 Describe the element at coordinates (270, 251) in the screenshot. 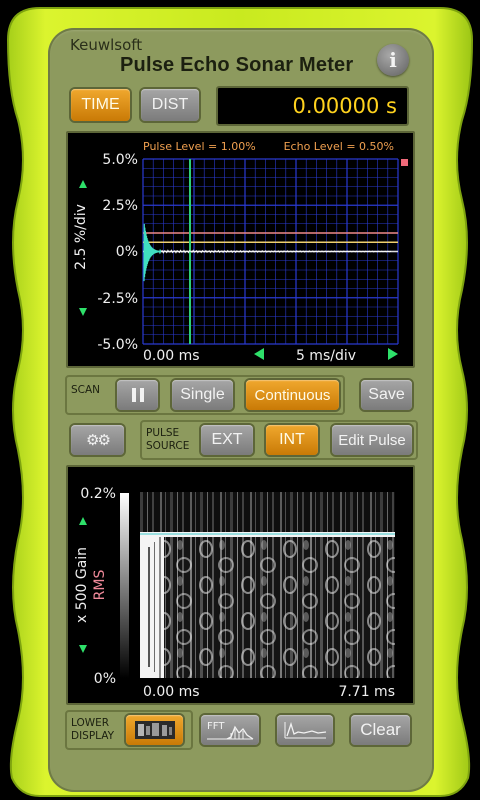

I see `upper-grid` at that location.